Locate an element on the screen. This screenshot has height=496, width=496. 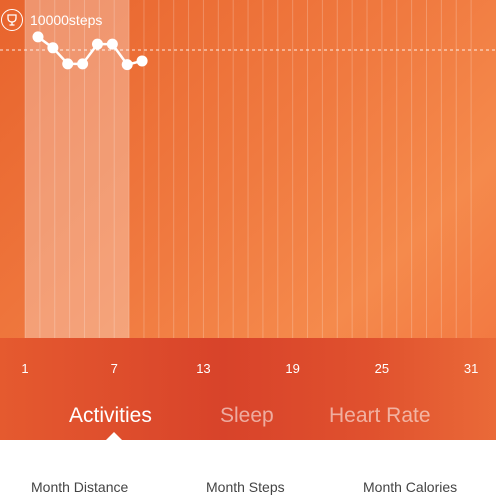
x-tick-label: 13 is located at coordinates (203, 368).